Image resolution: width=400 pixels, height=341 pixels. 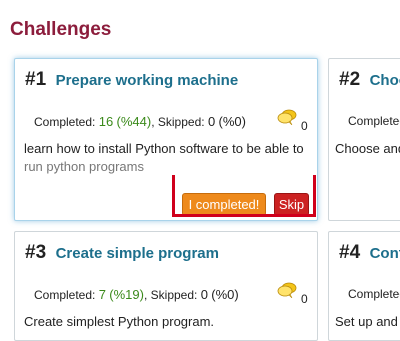 I want to click on card-description: Create simplest Python program., so click(x=119, y=322).